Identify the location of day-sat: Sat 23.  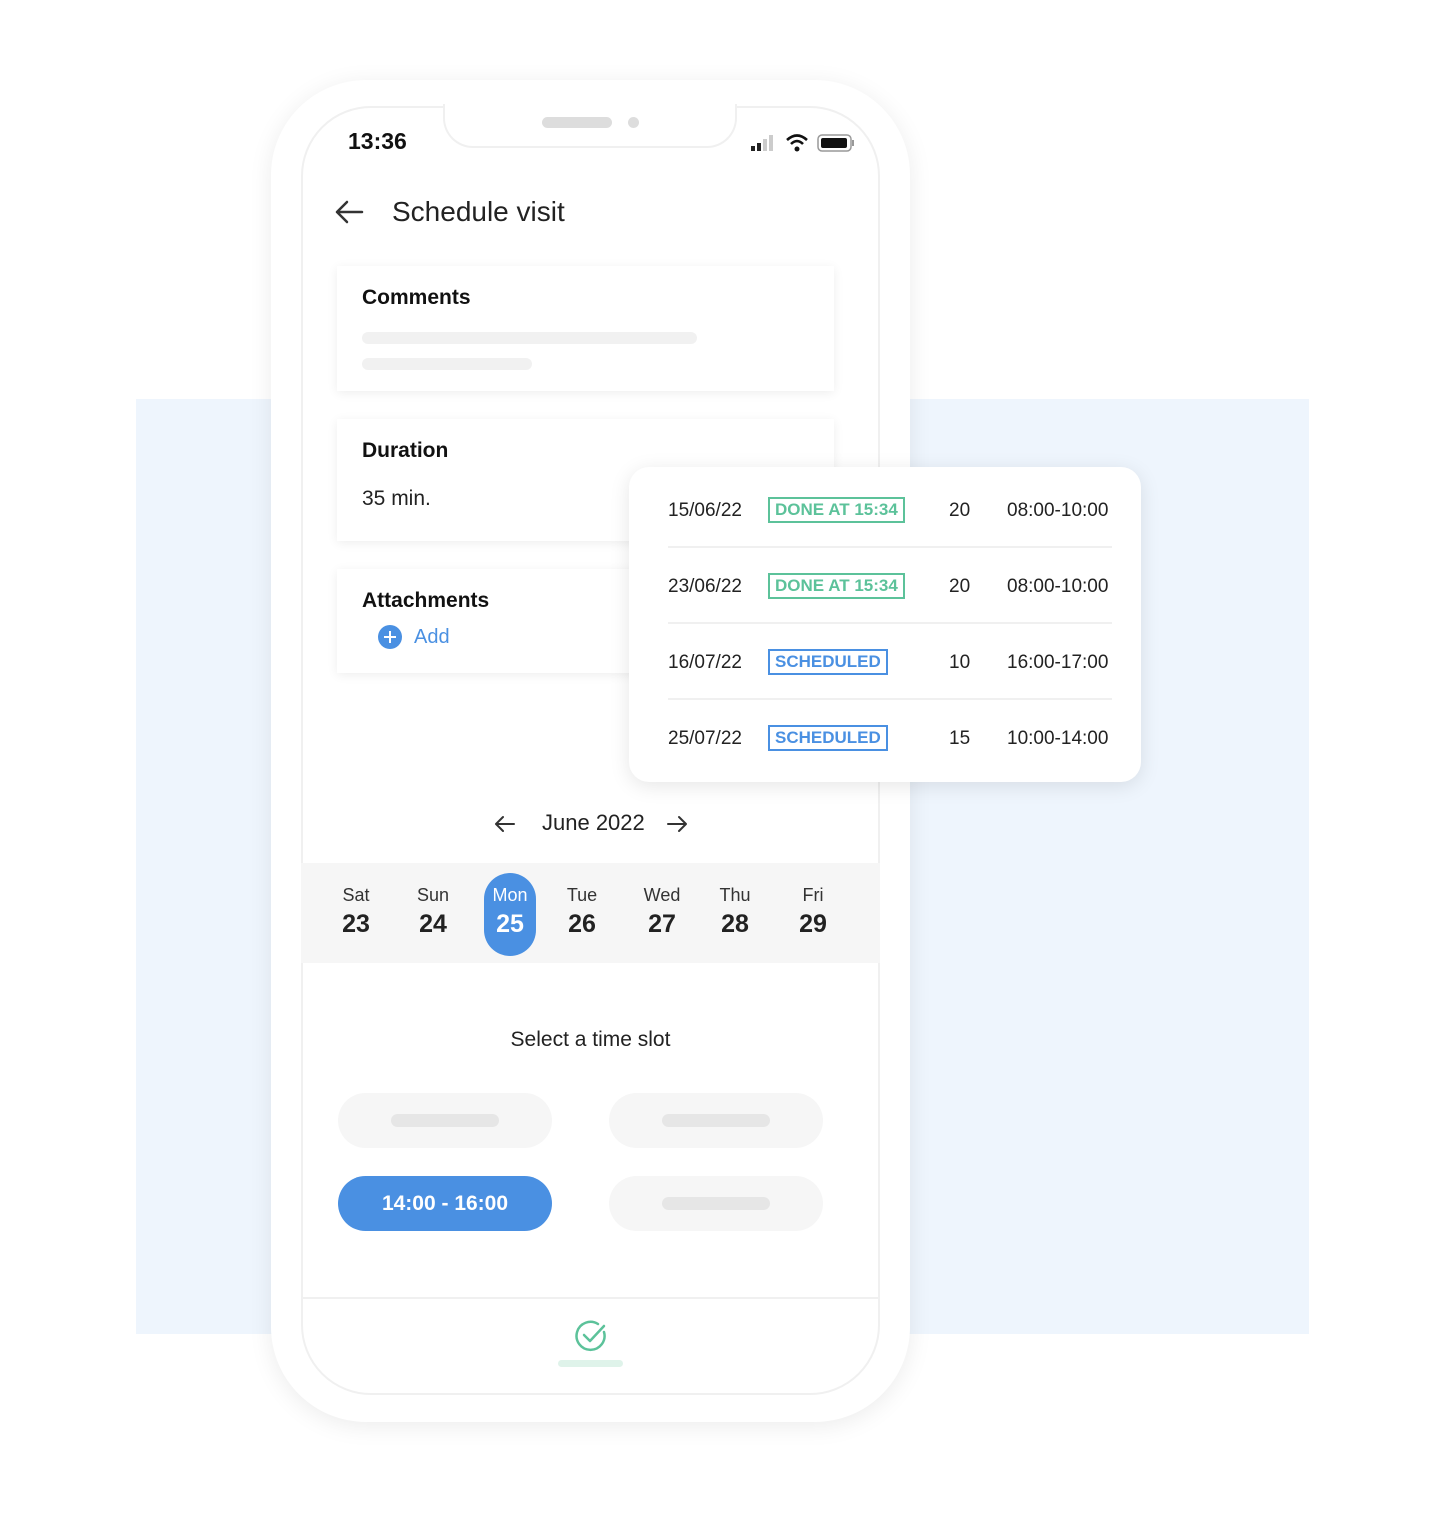
(356, 914).